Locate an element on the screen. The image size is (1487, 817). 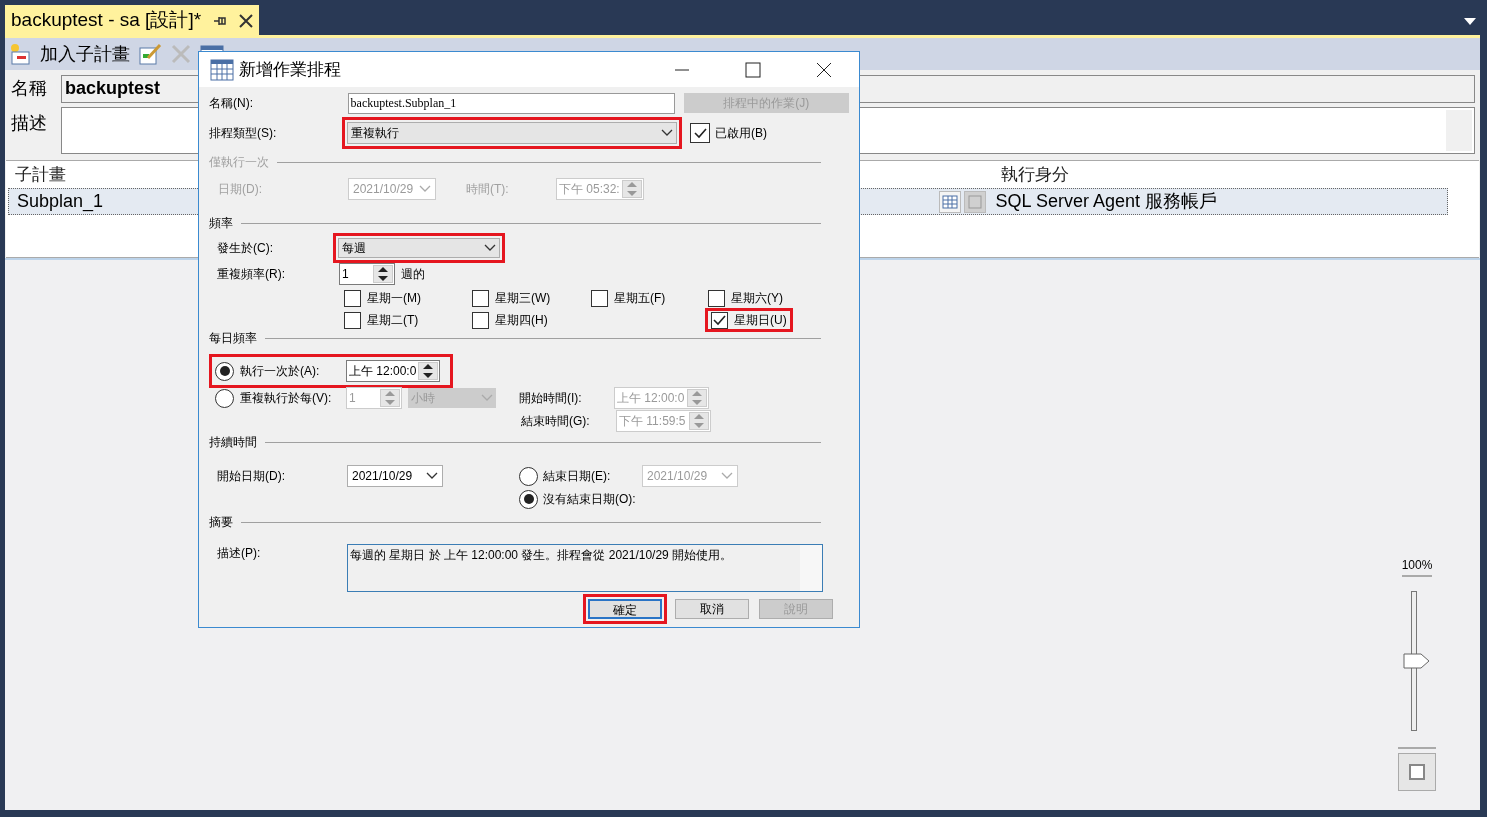
section-heading: 僅執行一次 is located at coordinates (239, 162).